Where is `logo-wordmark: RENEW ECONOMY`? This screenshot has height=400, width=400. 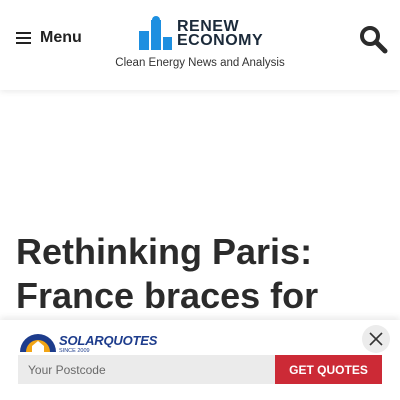 logo-wordmark: RENEW ECONOMY is located at coordinates (220, 34).